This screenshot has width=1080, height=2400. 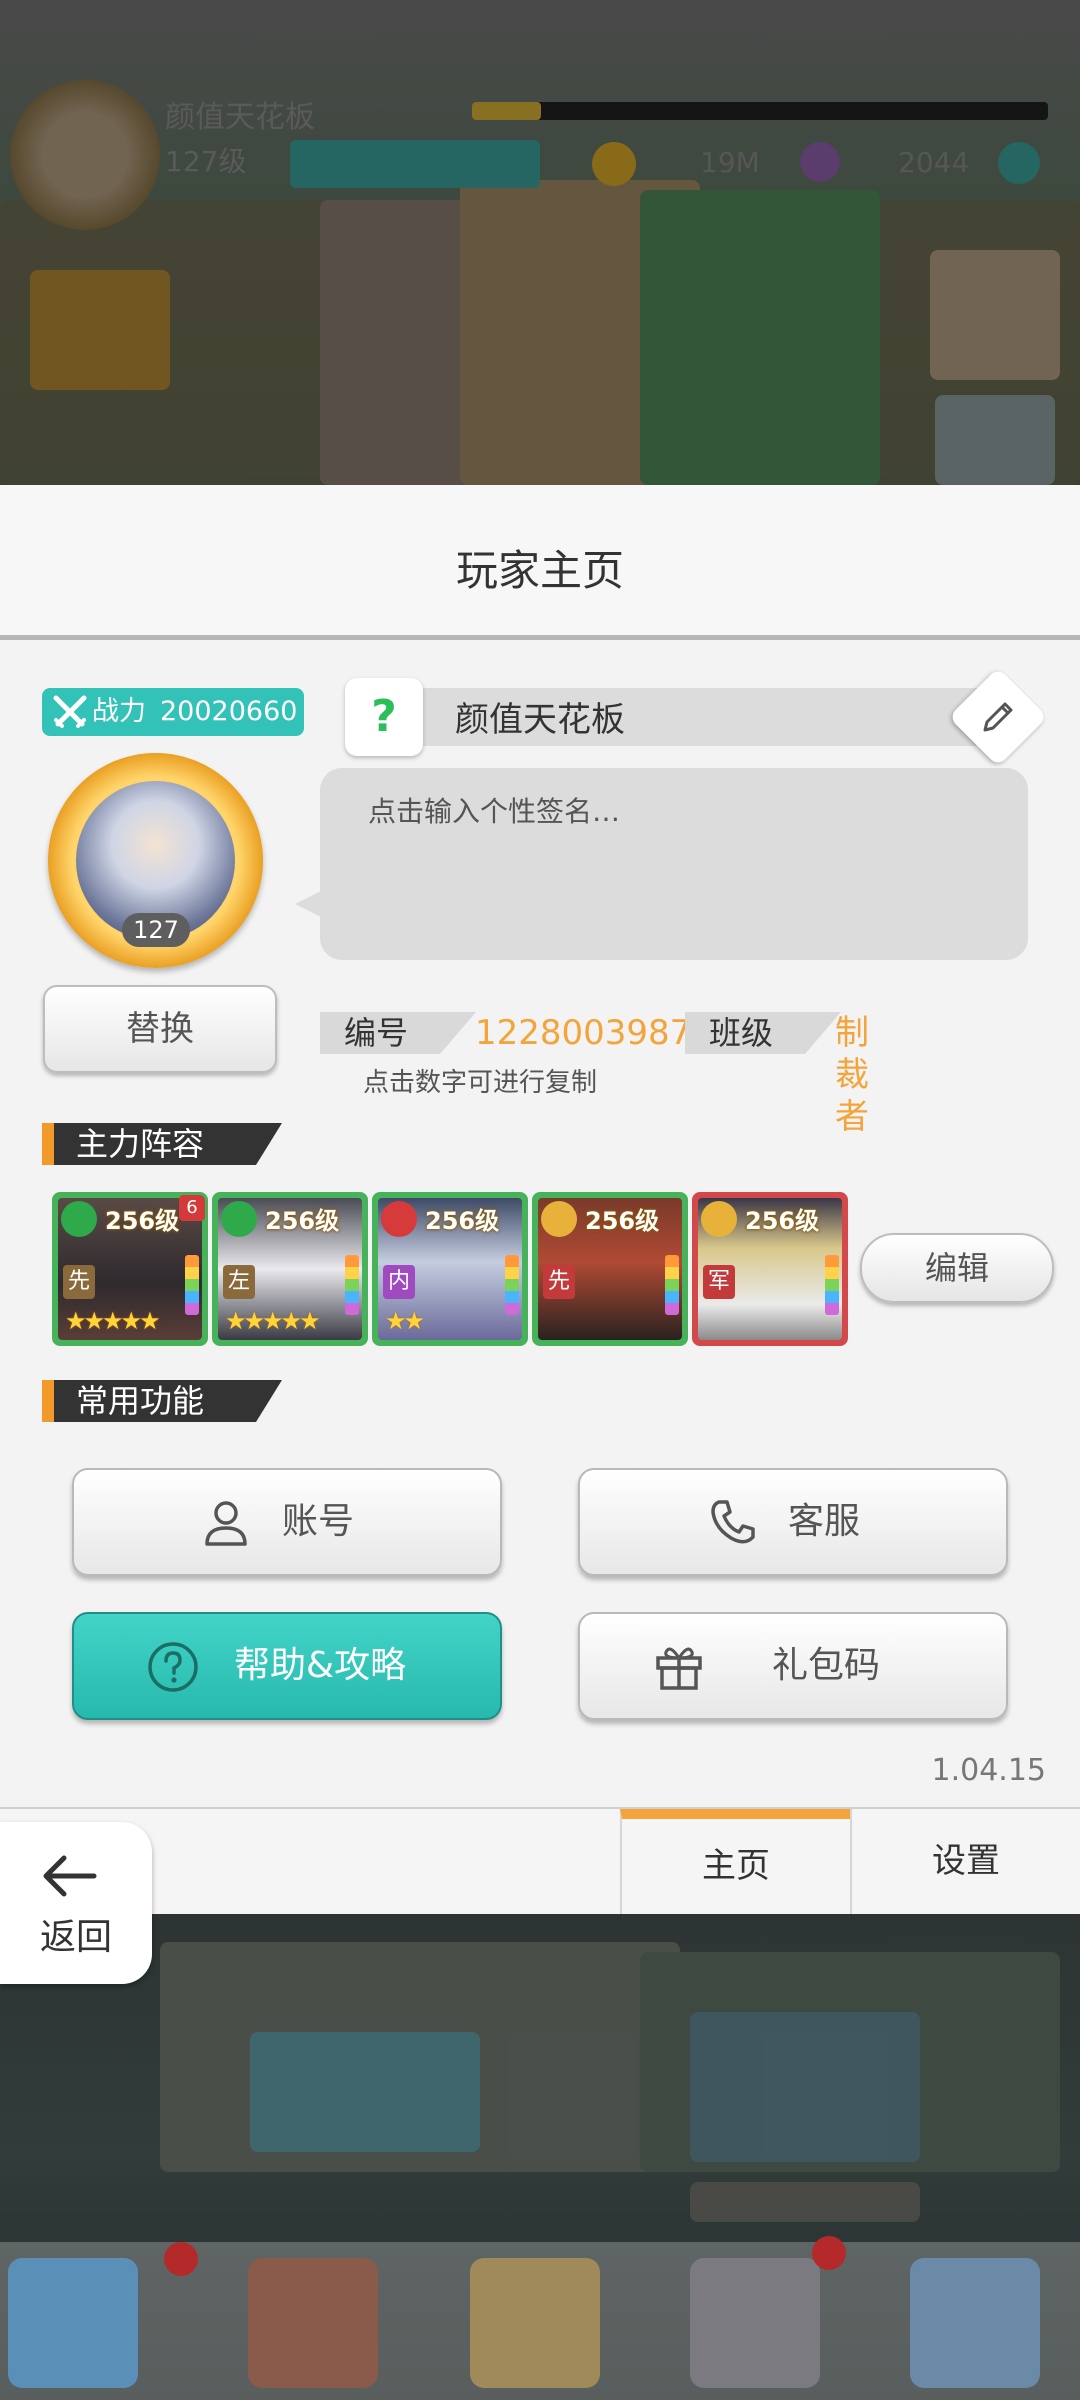 What do you see at coordinates (160, 1029) in the screenshot?
I see `swap-avatar-button: 替换` at bounding box center [160, 1029].